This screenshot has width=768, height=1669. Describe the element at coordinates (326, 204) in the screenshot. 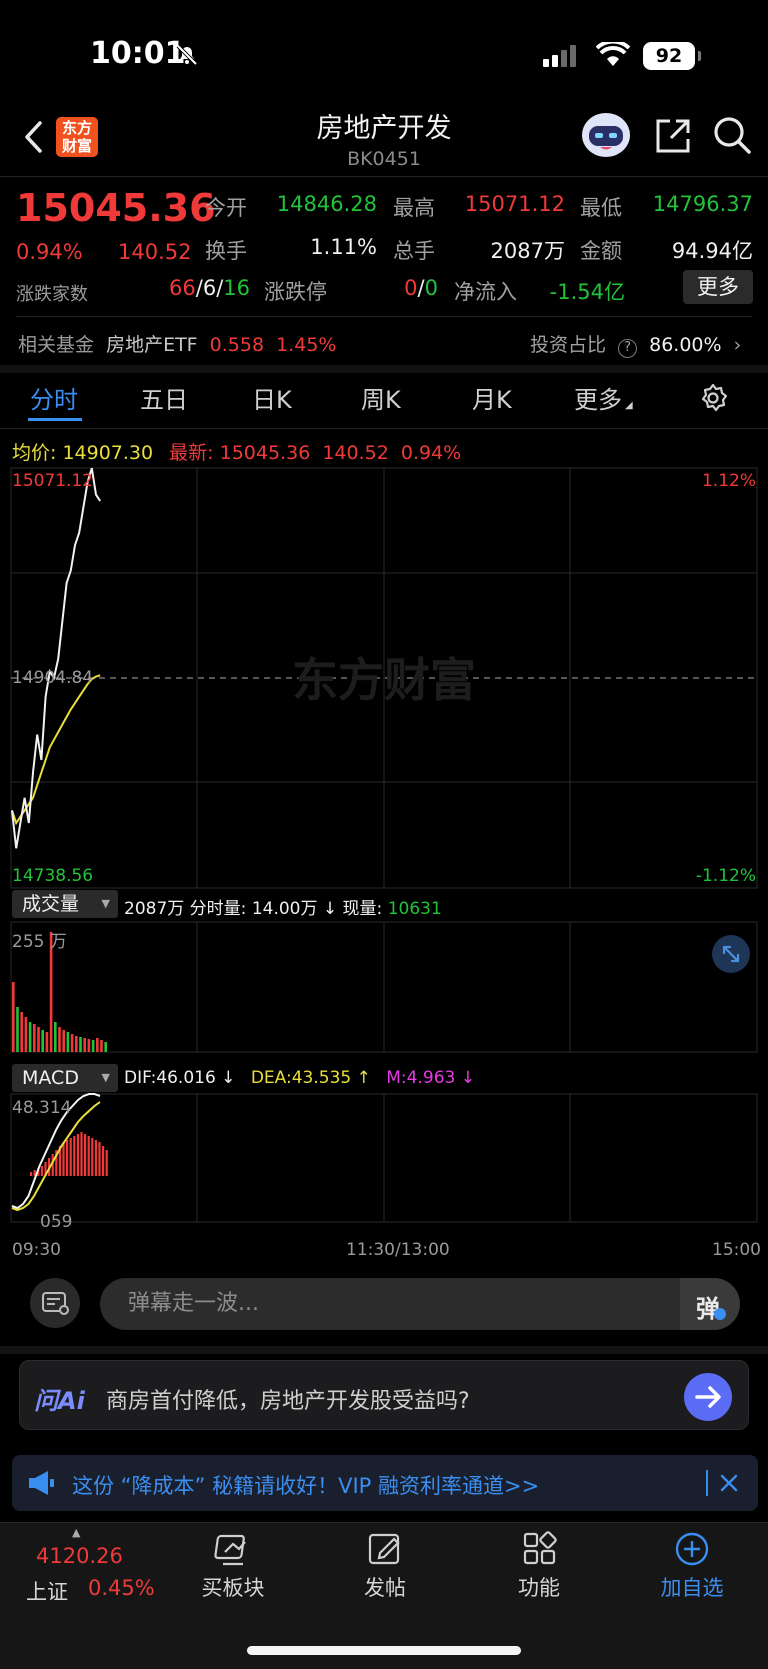

I see `open-value: 14846.28` at that location.